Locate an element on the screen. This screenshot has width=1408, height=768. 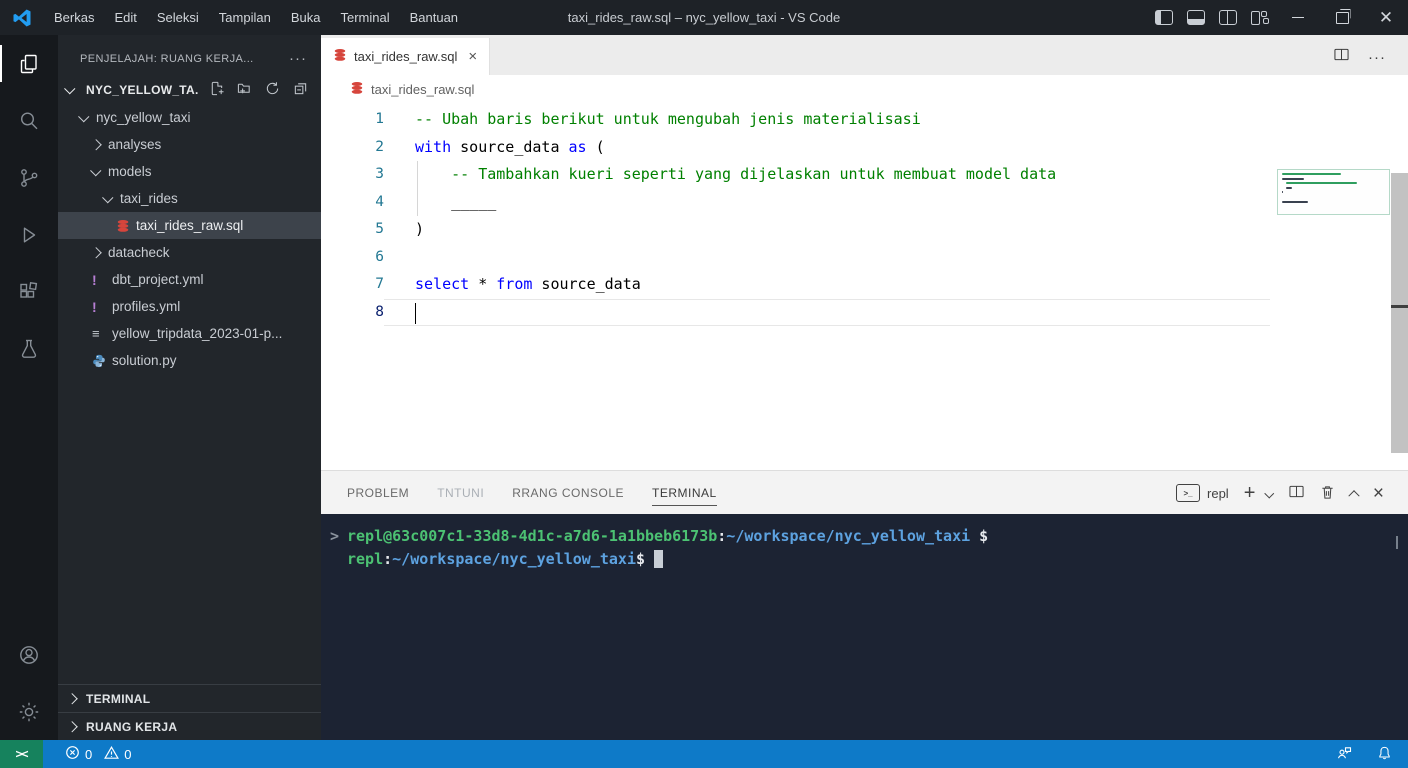
code-line-8: 8 is located at coordinates (864, 312).